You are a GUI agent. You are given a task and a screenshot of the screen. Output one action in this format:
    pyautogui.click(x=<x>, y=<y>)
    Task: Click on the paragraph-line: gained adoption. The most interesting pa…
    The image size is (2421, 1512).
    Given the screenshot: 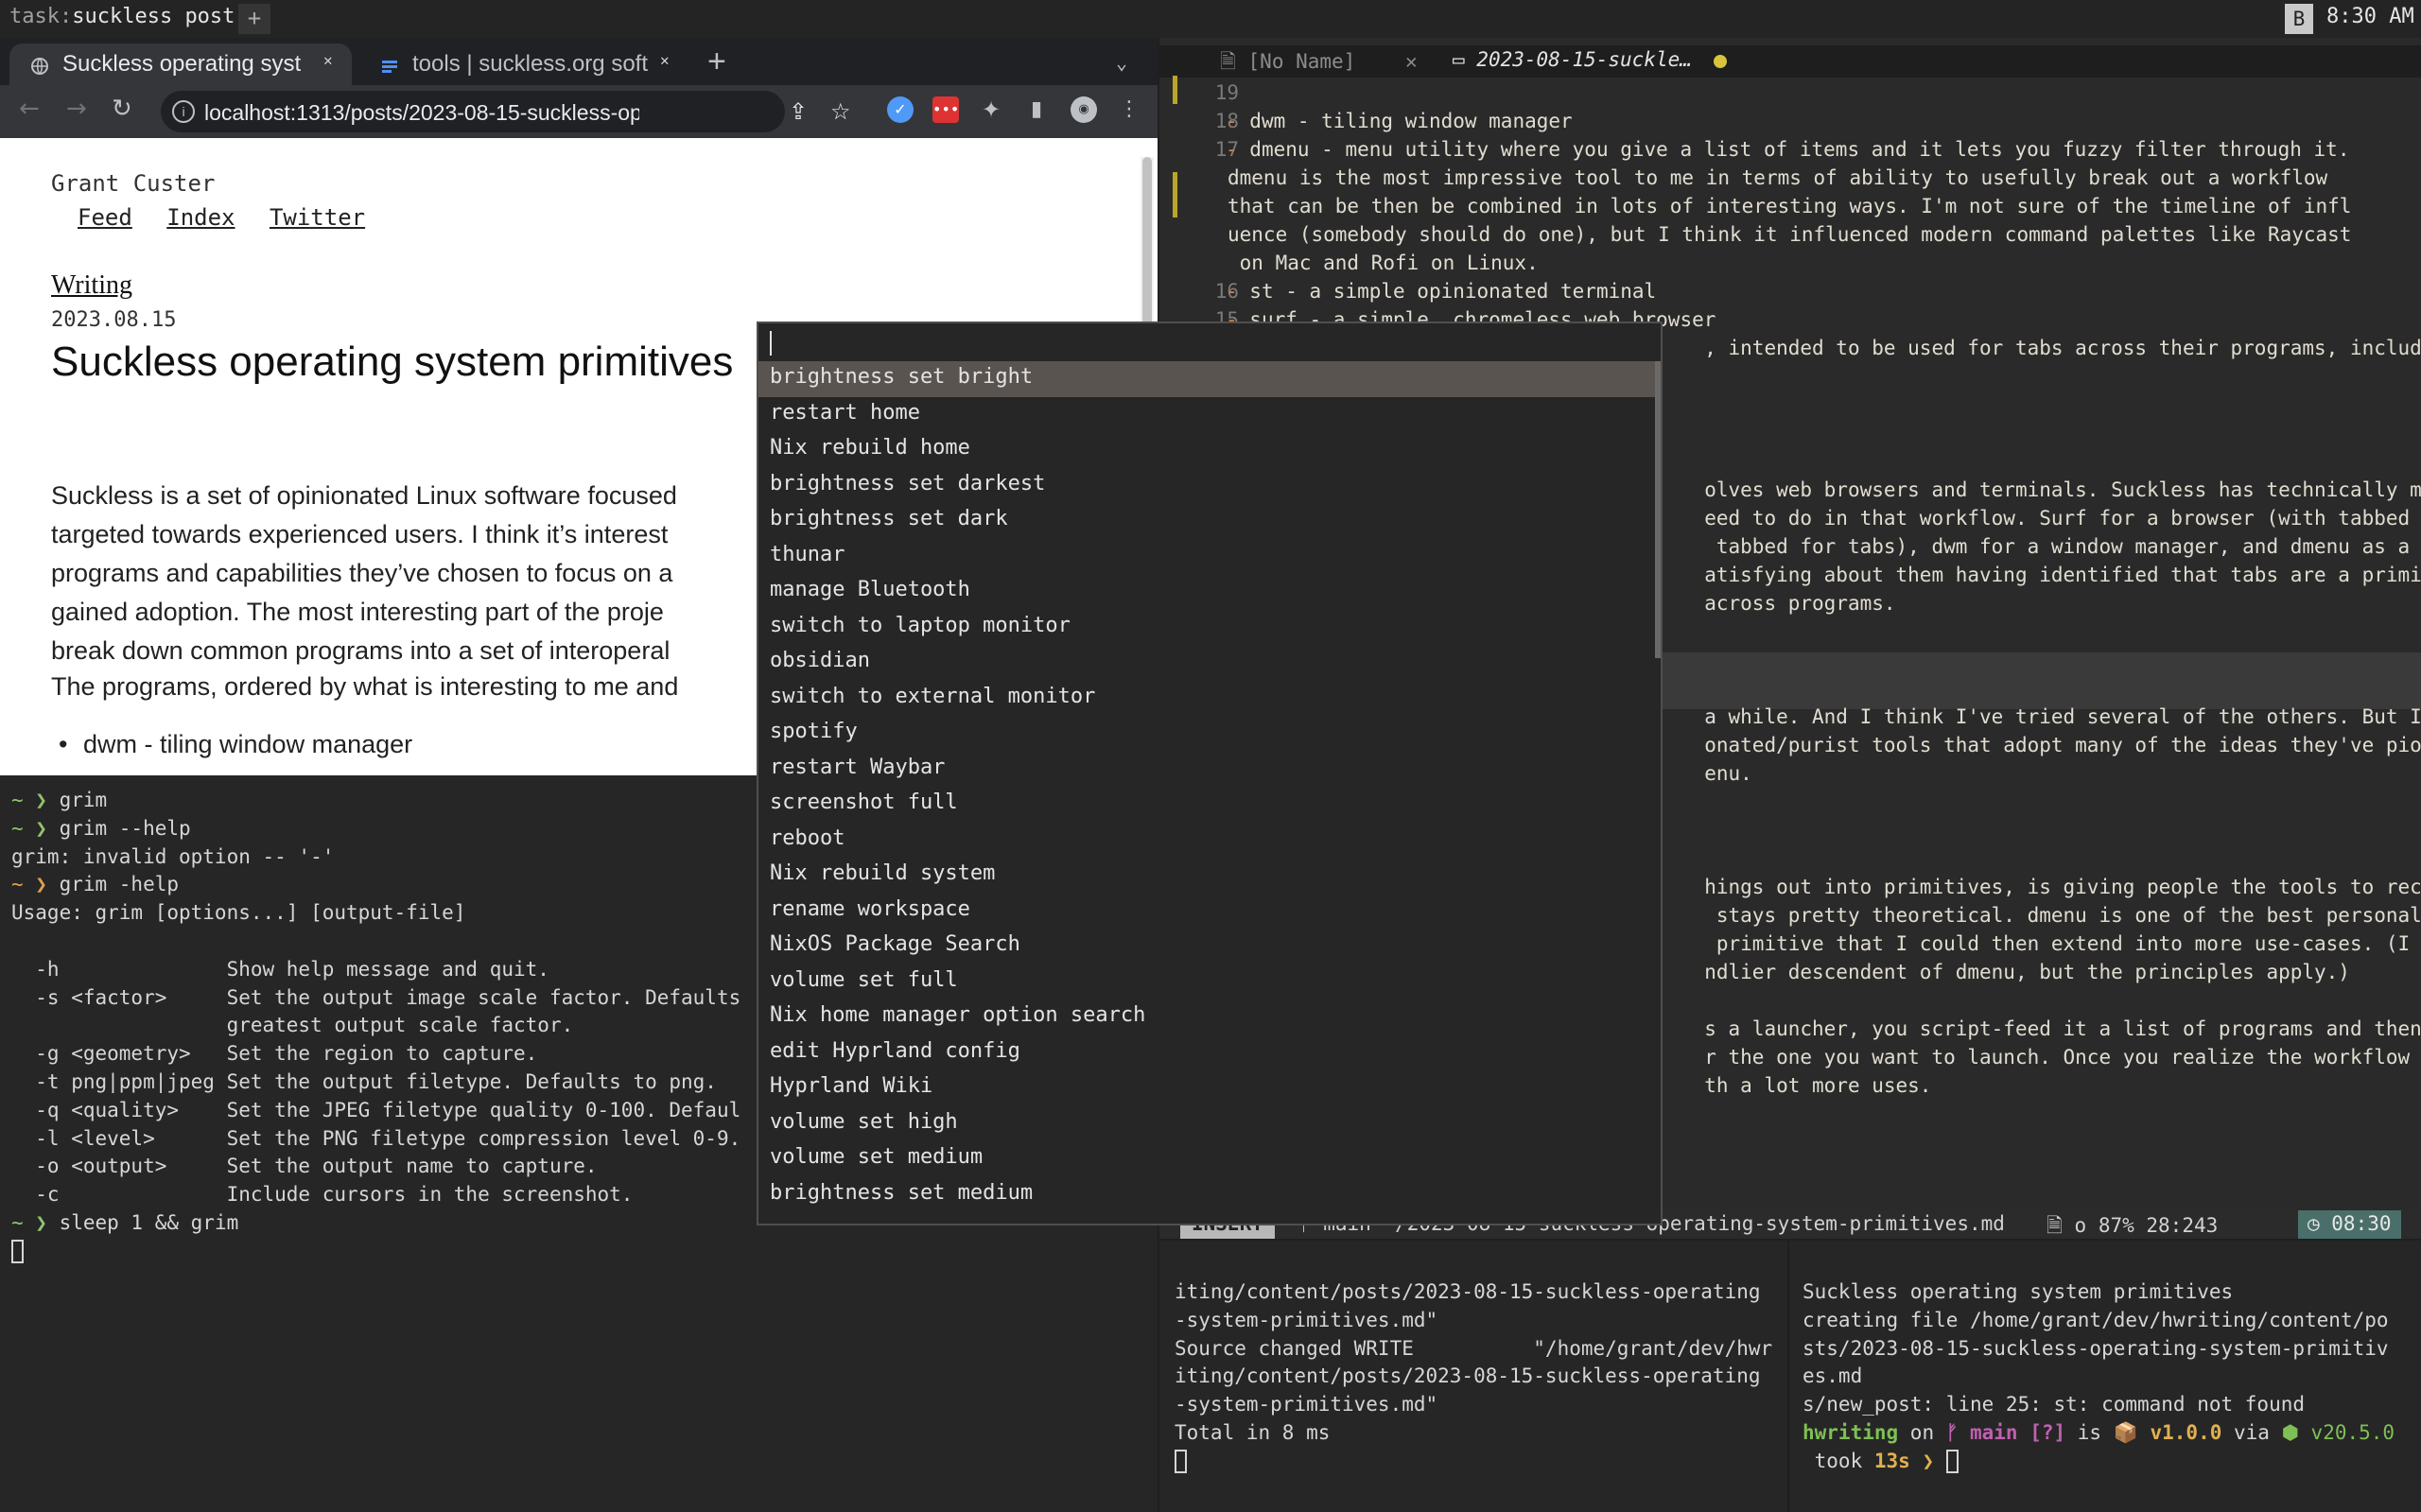 What is the action you would take?
    pyautogui.click(x=357, y=612)
    